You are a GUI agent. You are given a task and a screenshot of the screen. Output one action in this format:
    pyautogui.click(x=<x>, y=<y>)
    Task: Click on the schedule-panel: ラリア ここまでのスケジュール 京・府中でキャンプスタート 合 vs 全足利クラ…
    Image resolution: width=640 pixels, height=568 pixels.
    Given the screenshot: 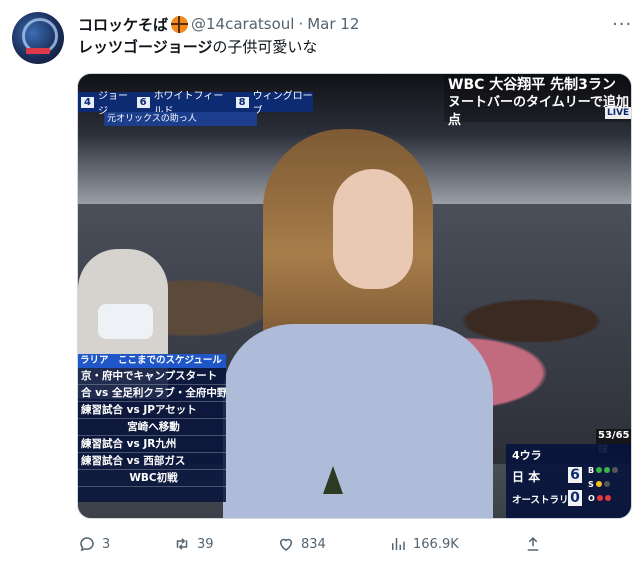 What is the action you would take?
    pyautogui.click(x=152, y=428)
    